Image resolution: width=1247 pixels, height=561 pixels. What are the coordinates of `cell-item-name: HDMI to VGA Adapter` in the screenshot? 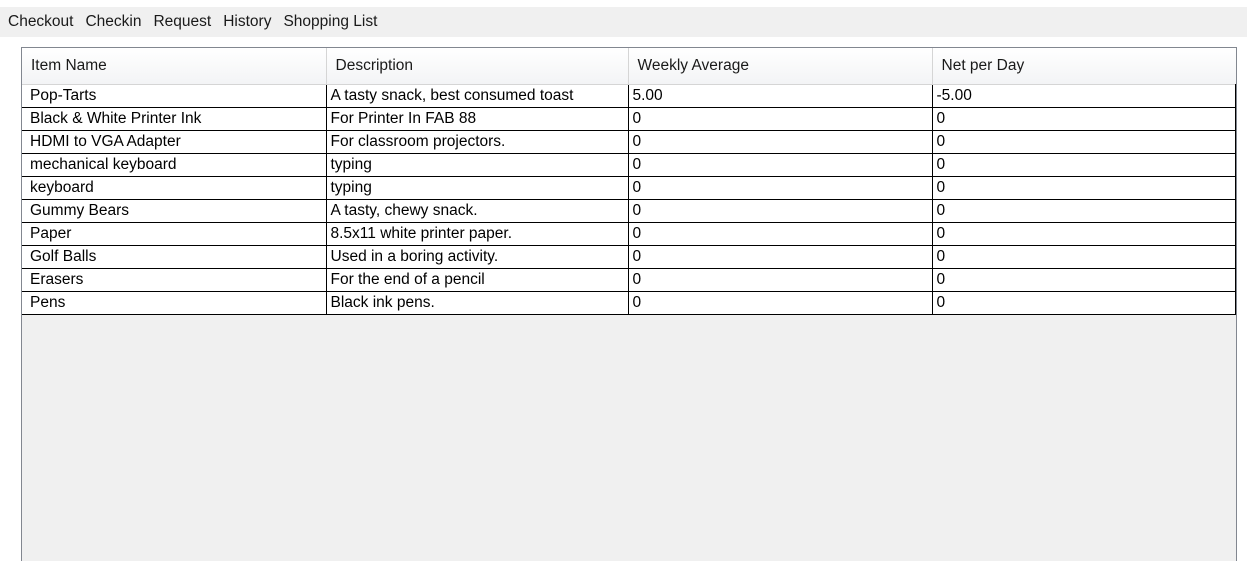 It's located at (174, 141).